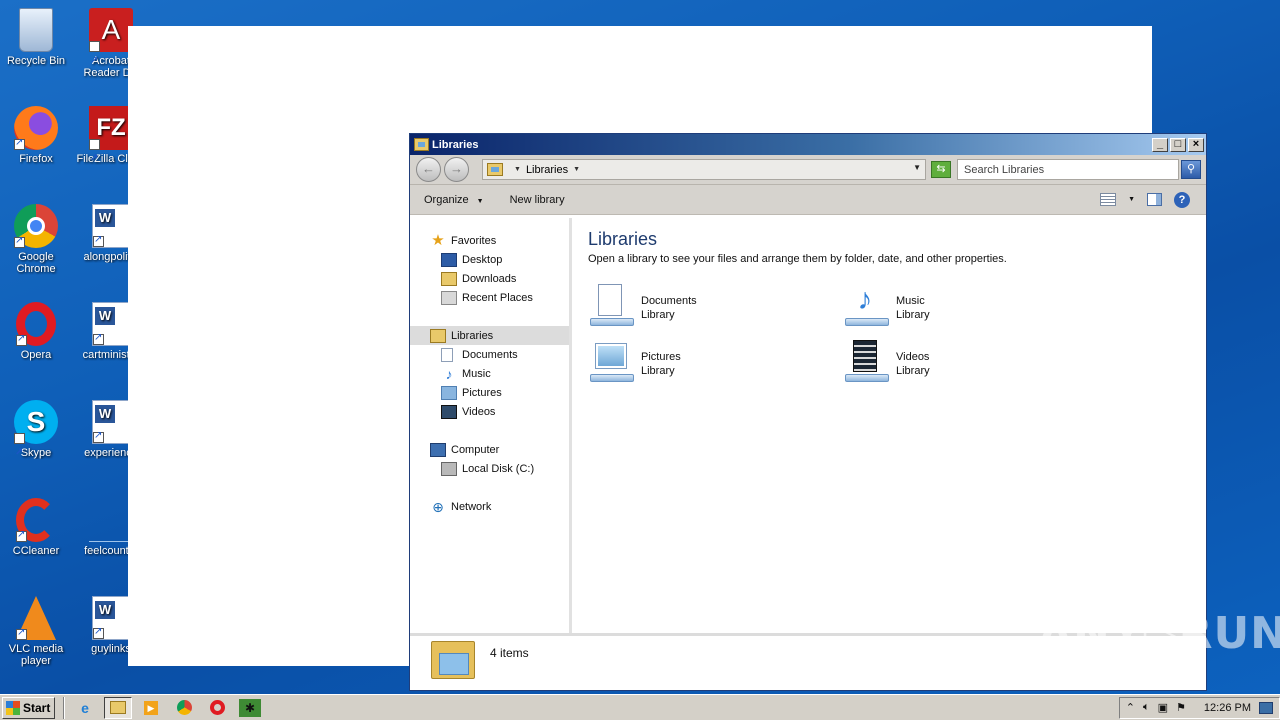  What do you see at coordinates (913, 357) in the screenshot?
I see `library-name: Videos` at bounding box center [913, 357].